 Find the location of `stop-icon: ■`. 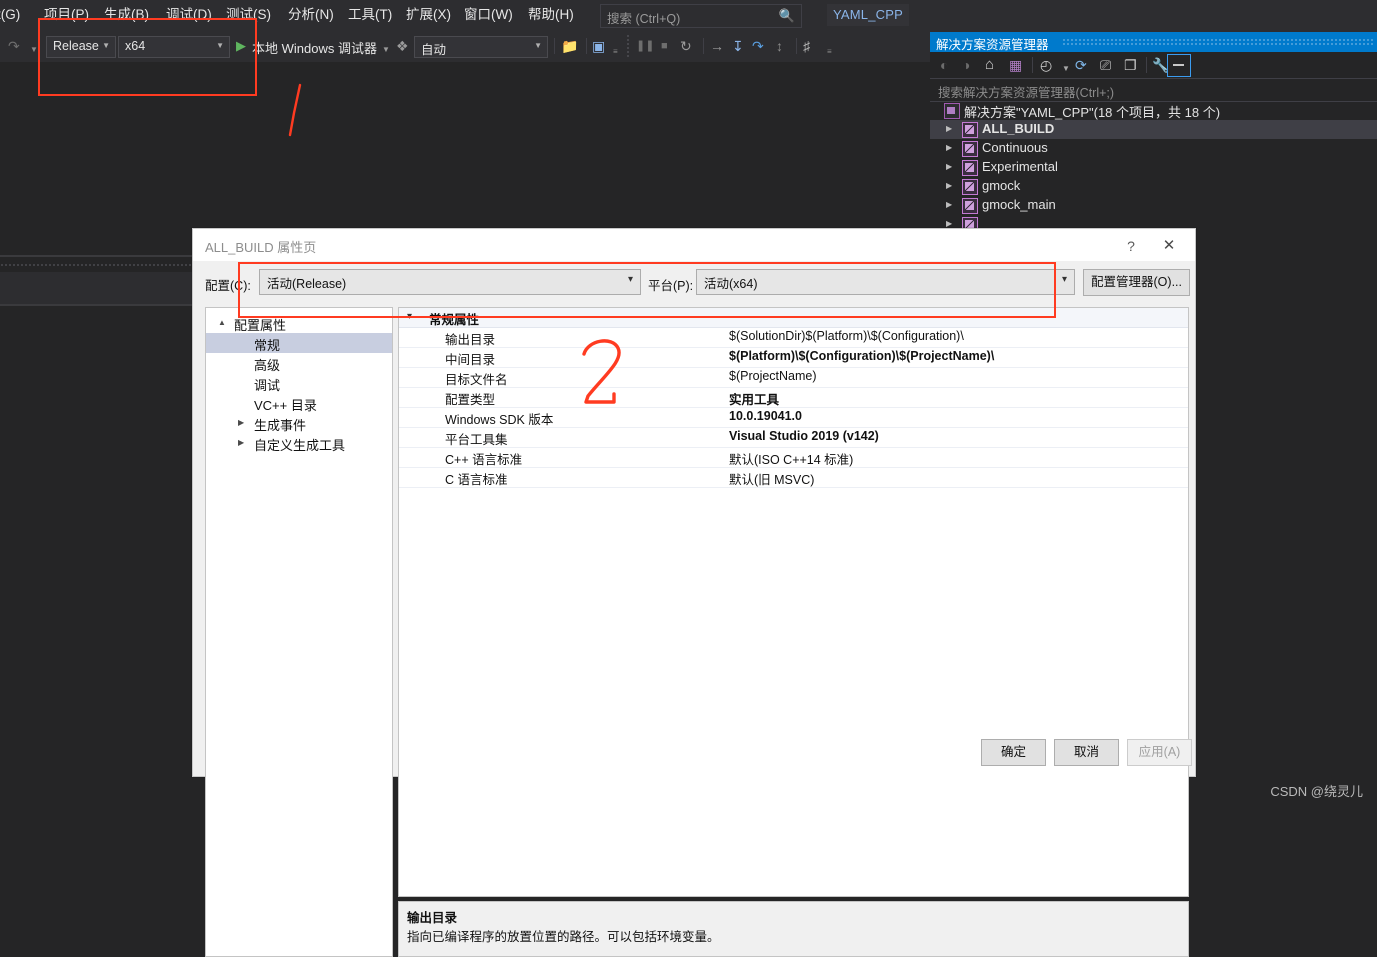

stop-icon: ■ is located at coordinates (664, 46).